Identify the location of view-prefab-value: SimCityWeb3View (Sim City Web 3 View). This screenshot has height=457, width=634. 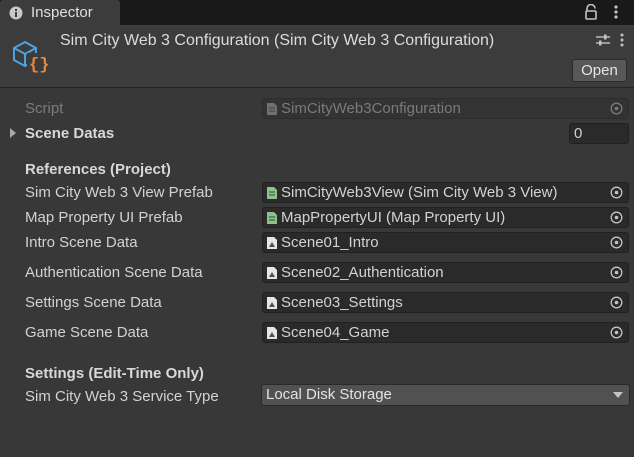
(419, 192).